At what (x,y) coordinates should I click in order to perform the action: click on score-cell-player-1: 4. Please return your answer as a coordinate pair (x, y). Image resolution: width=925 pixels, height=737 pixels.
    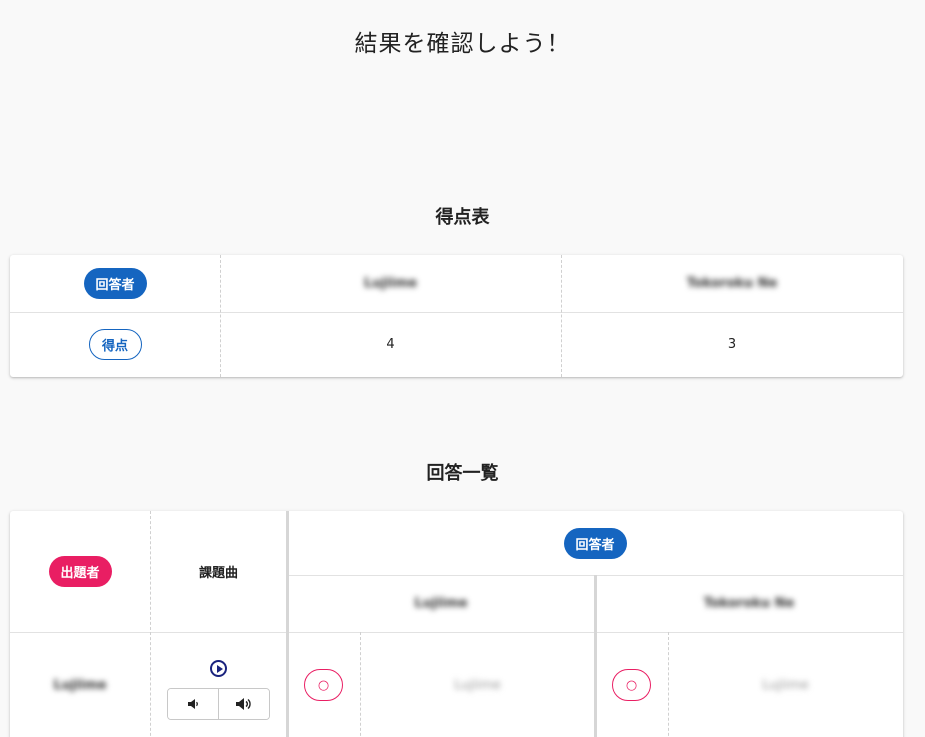
    Looking at the image, I should click on (390, 344).